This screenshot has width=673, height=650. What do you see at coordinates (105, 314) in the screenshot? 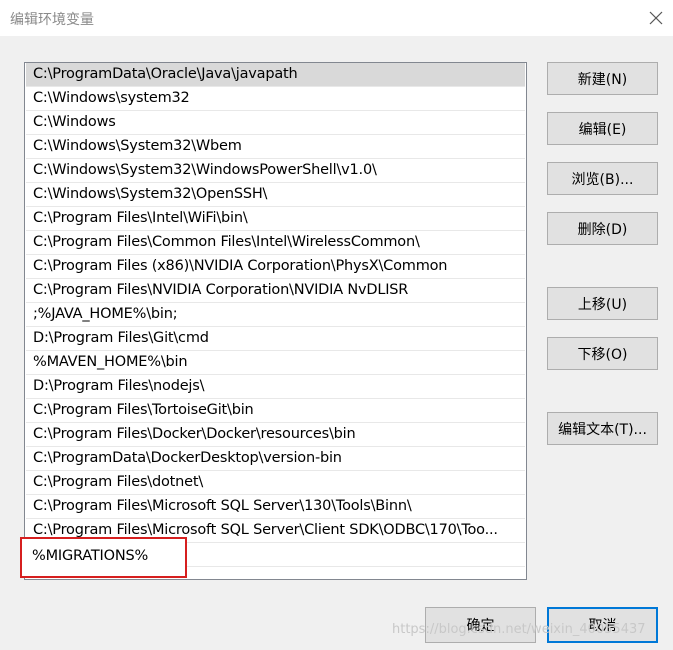
I see `path-list-item-label: ;%JAVA_HOME%\bin;` at bounding box center [105, 314].